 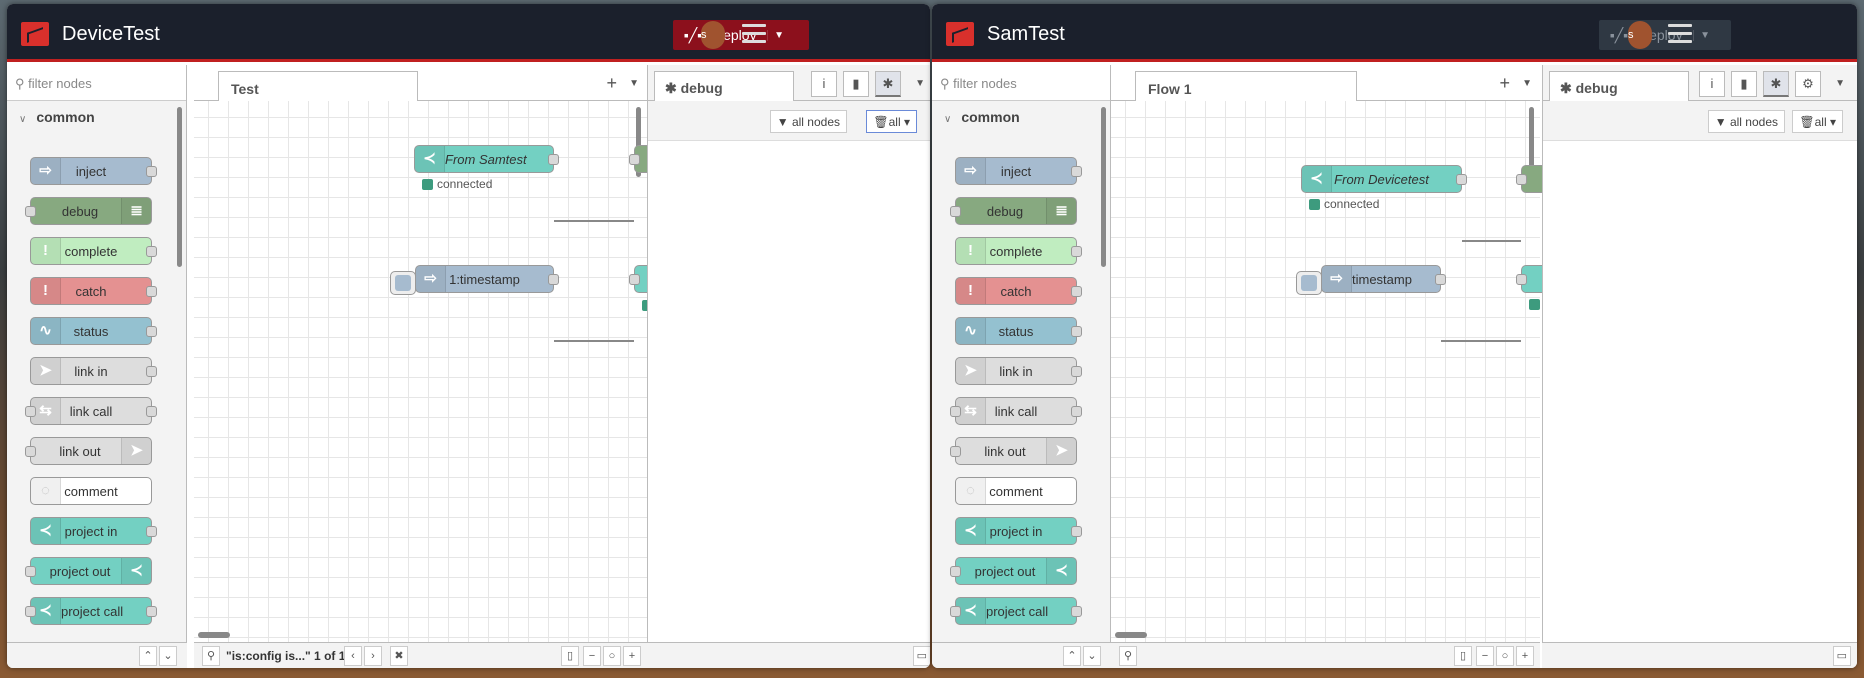 What do you see at coordinates (91, 611) in the screenshot?
I see `palette-node-project-call: ≺ project call` at bounding box center [91, 611].